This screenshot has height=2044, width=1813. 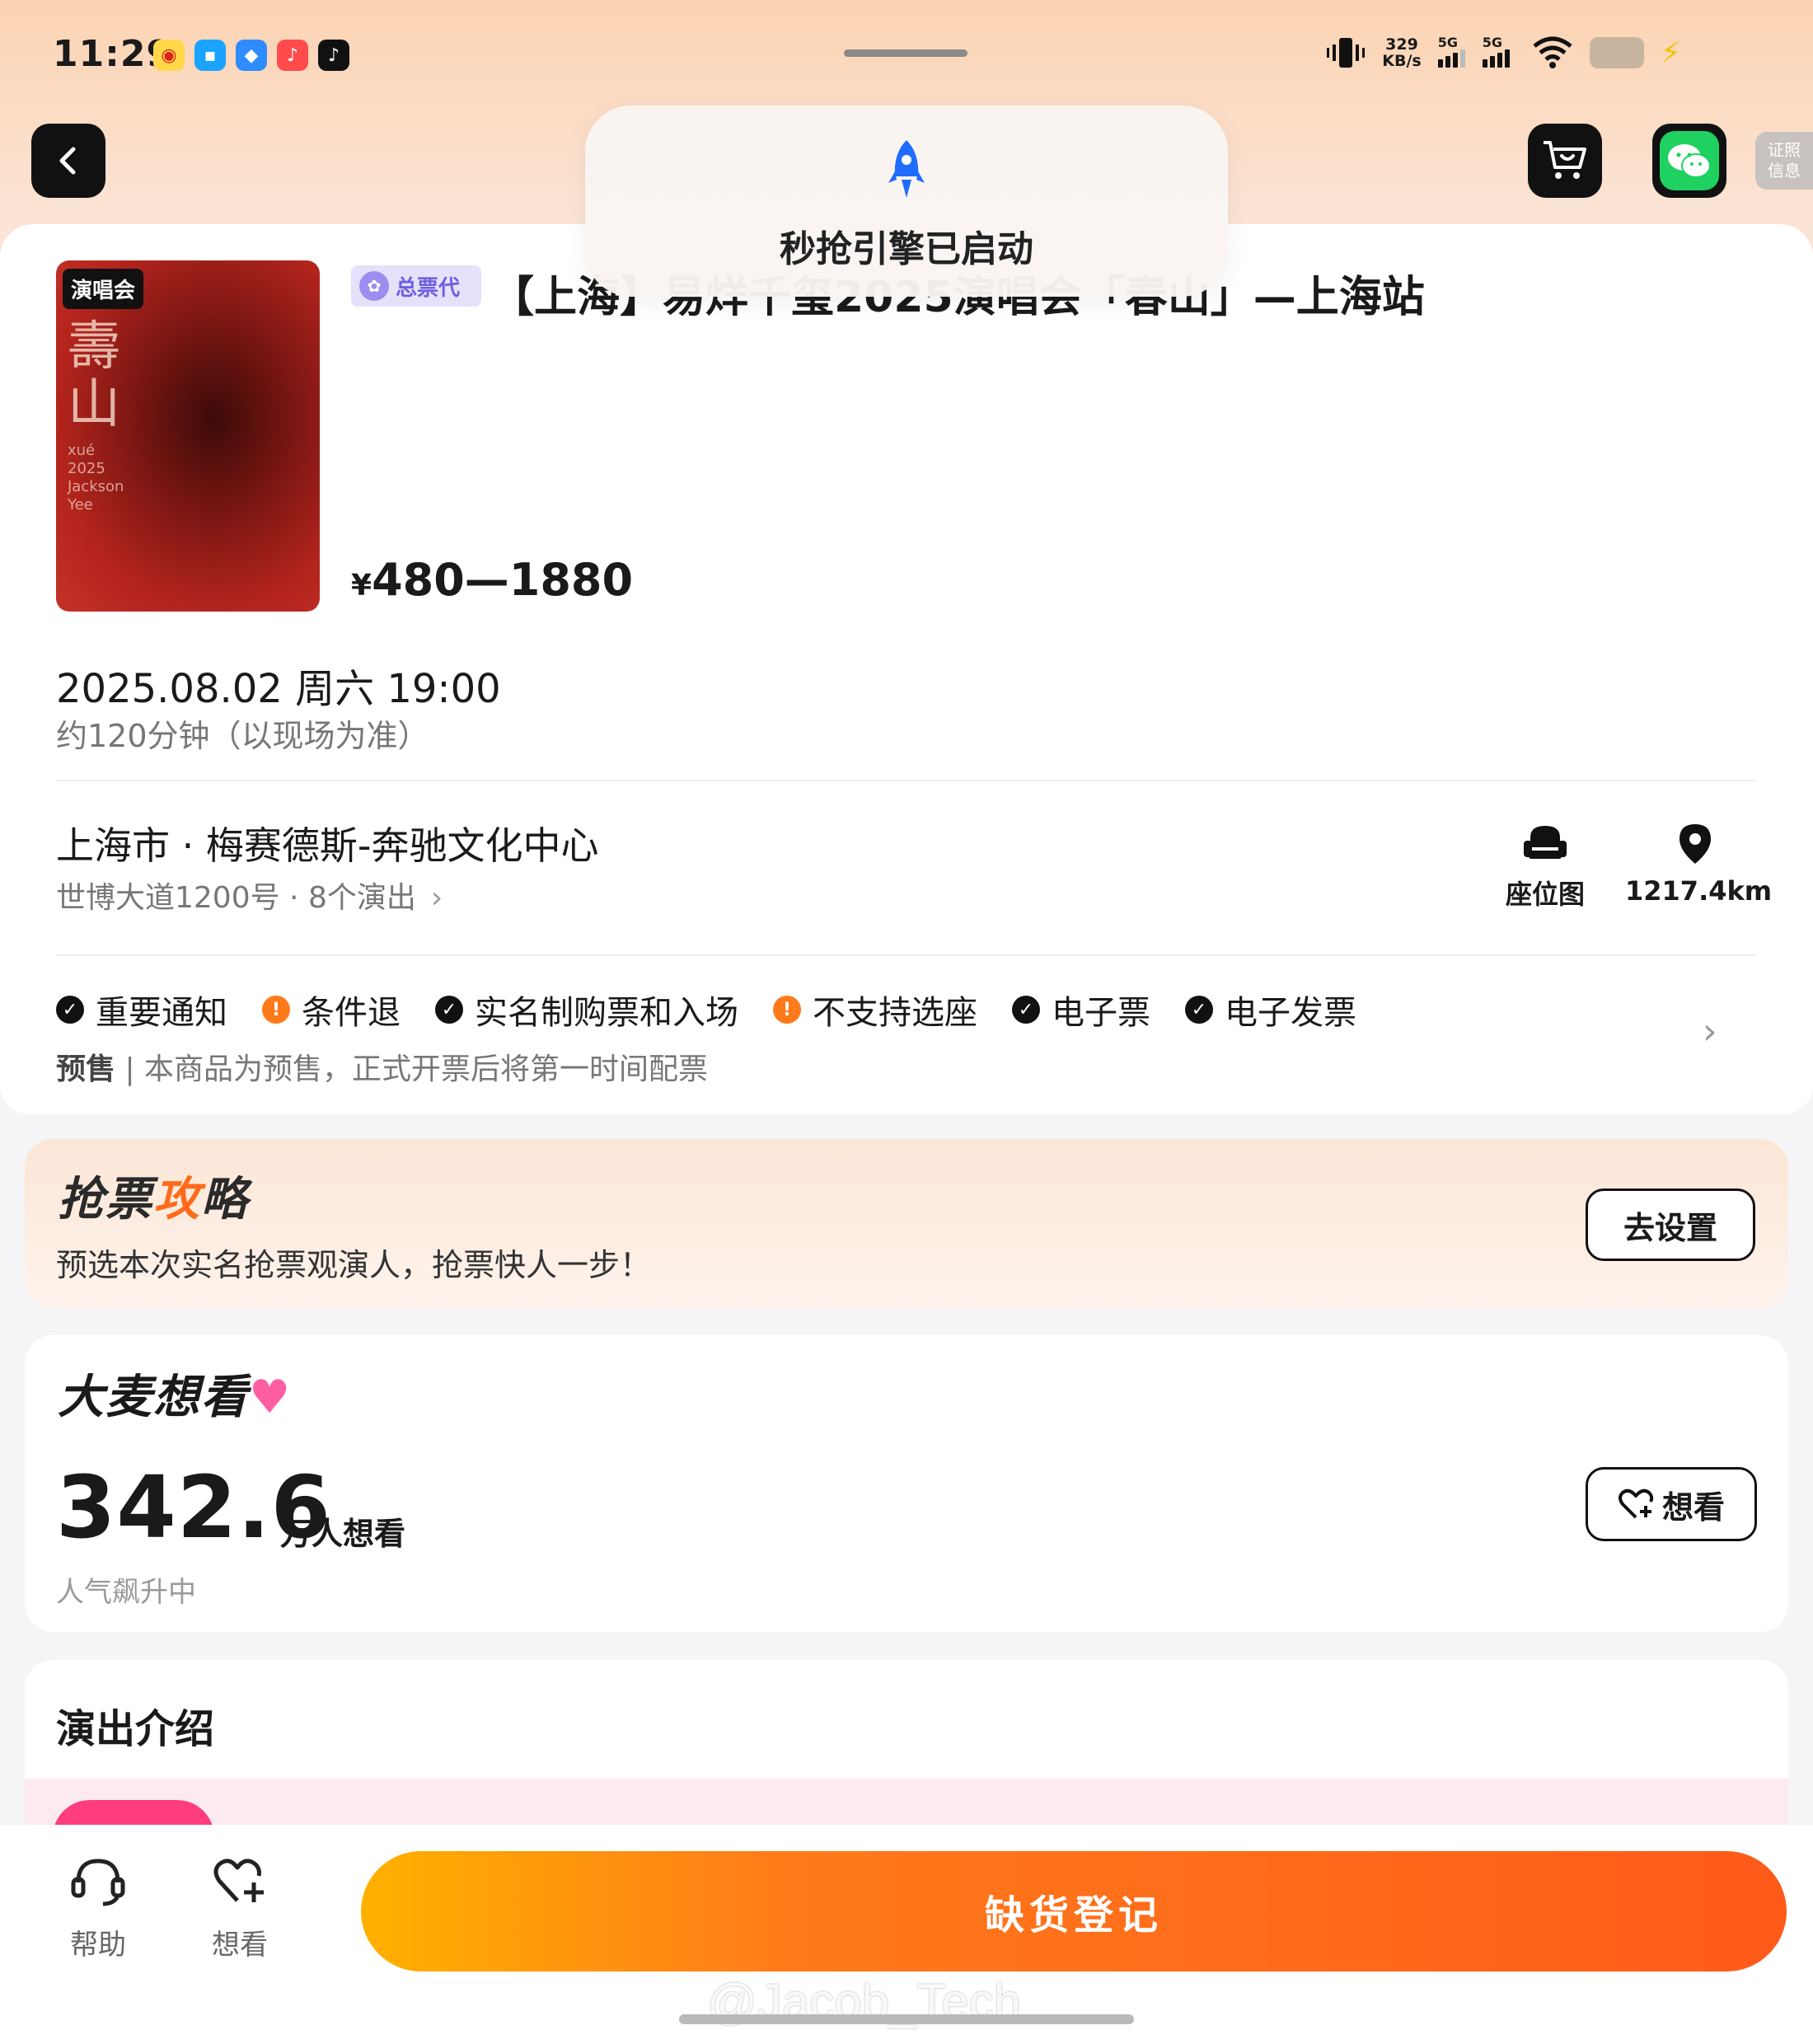 I want to click on venue-name: 上海市 · 梅赛德斯-奔驰文化中心, so click(x=327, y=843).